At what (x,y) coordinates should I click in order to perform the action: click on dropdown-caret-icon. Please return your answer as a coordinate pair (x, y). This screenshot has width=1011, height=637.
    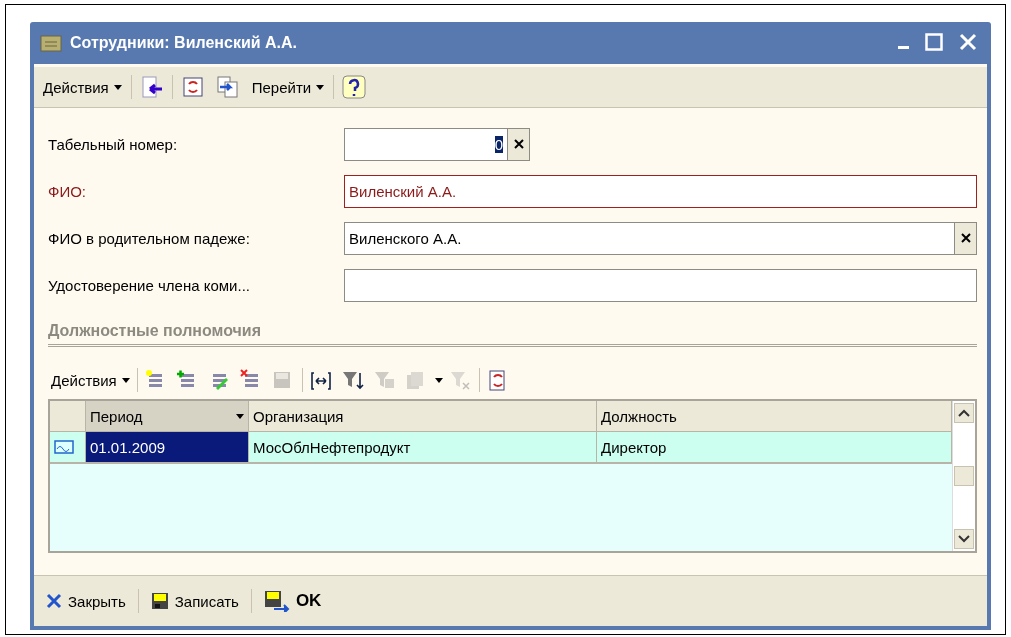
    Looking at the image, I should click on (438, 380).